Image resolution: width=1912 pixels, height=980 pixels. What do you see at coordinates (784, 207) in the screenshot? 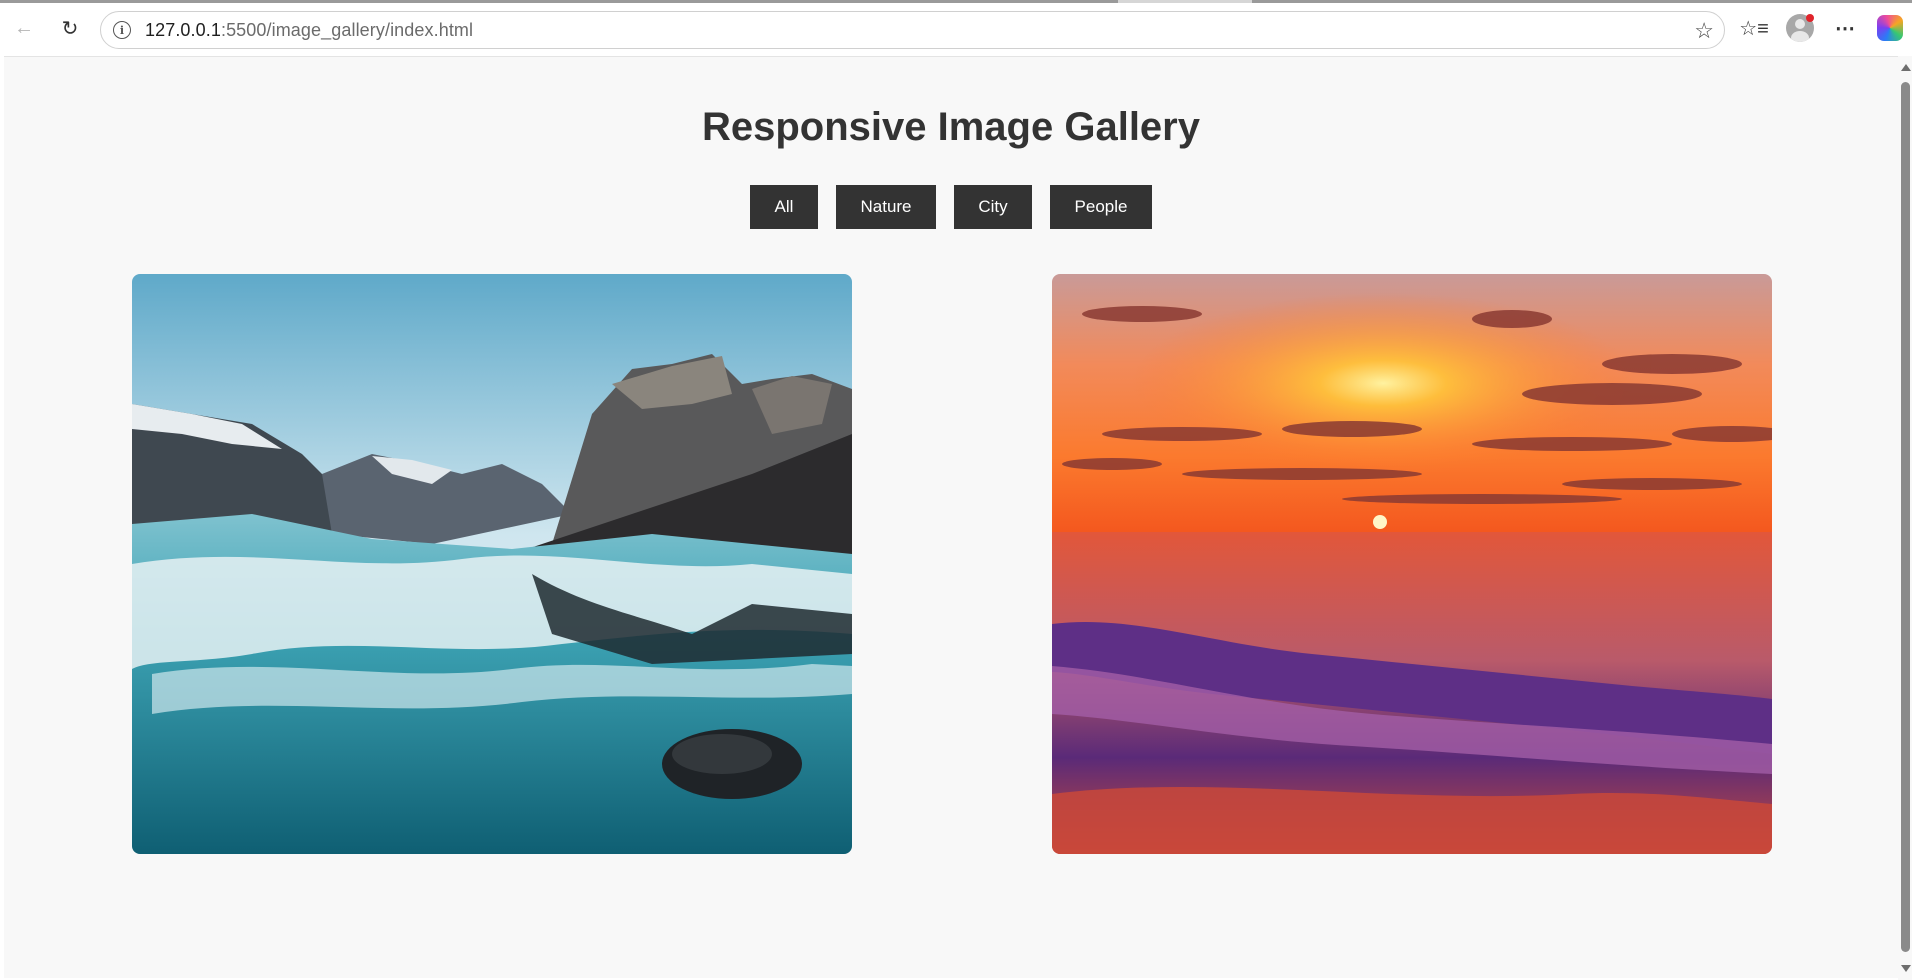
I see `filter-all-button: All` at bounding box center [784, 207].